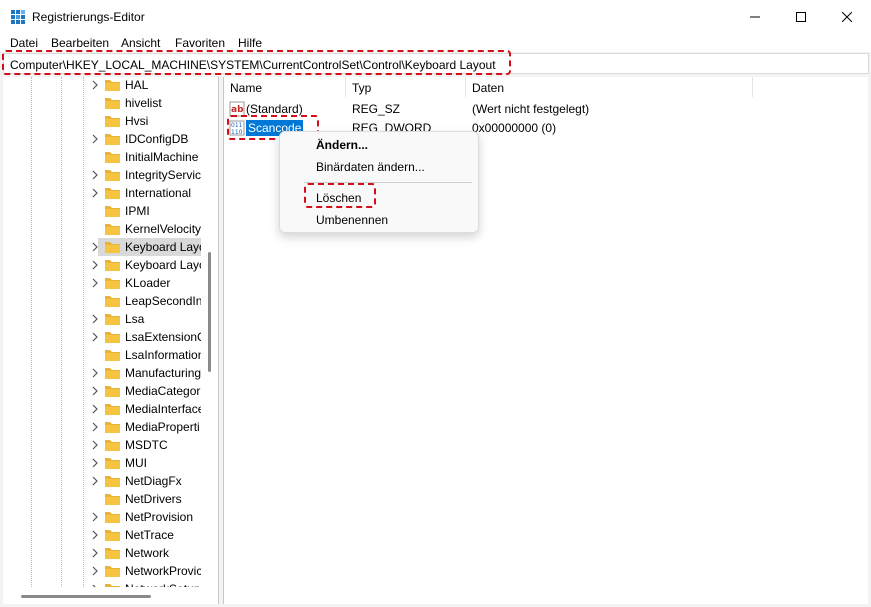 The width and height of the screenshot is (871, 607). I want to click on column-header-type: Typ, so click(406, 87).